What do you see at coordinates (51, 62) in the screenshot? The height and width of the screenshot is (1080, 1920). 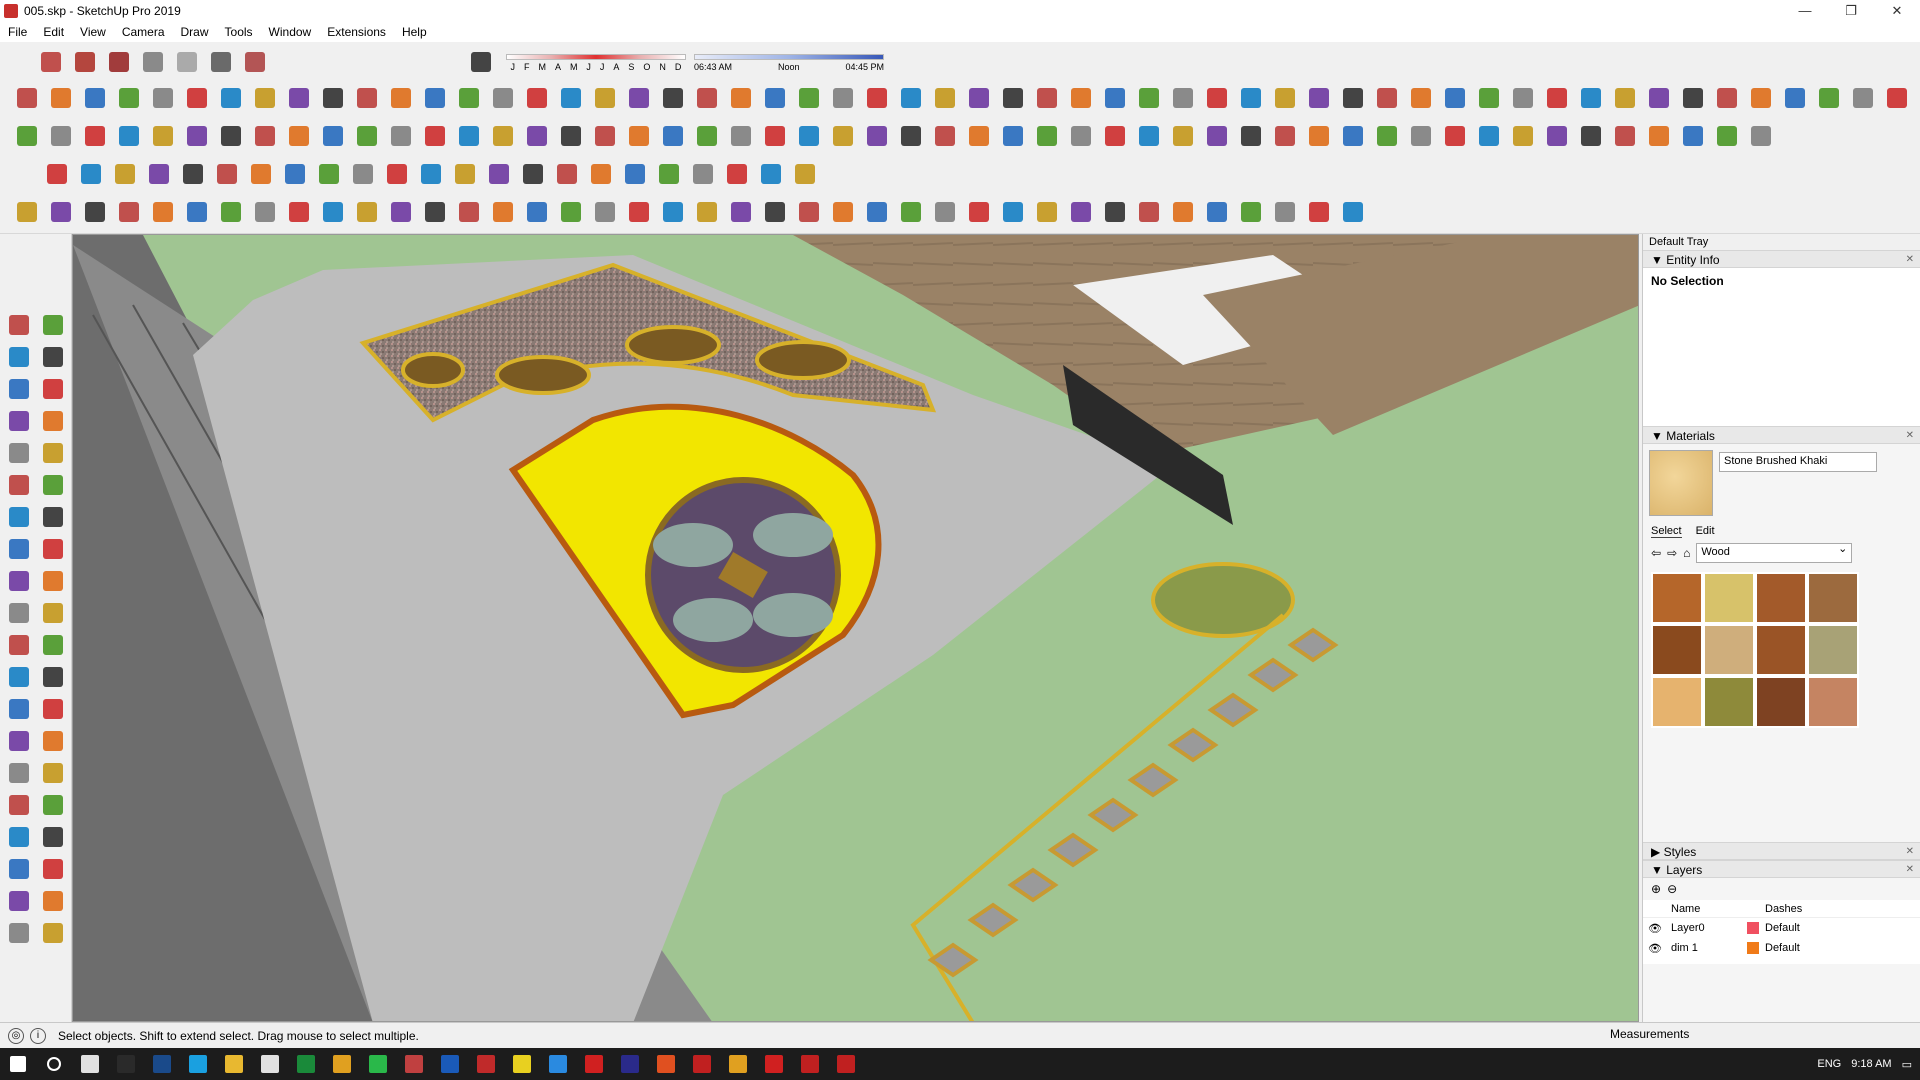 I see `warehouse-icon` at bounding box center [51, 62].